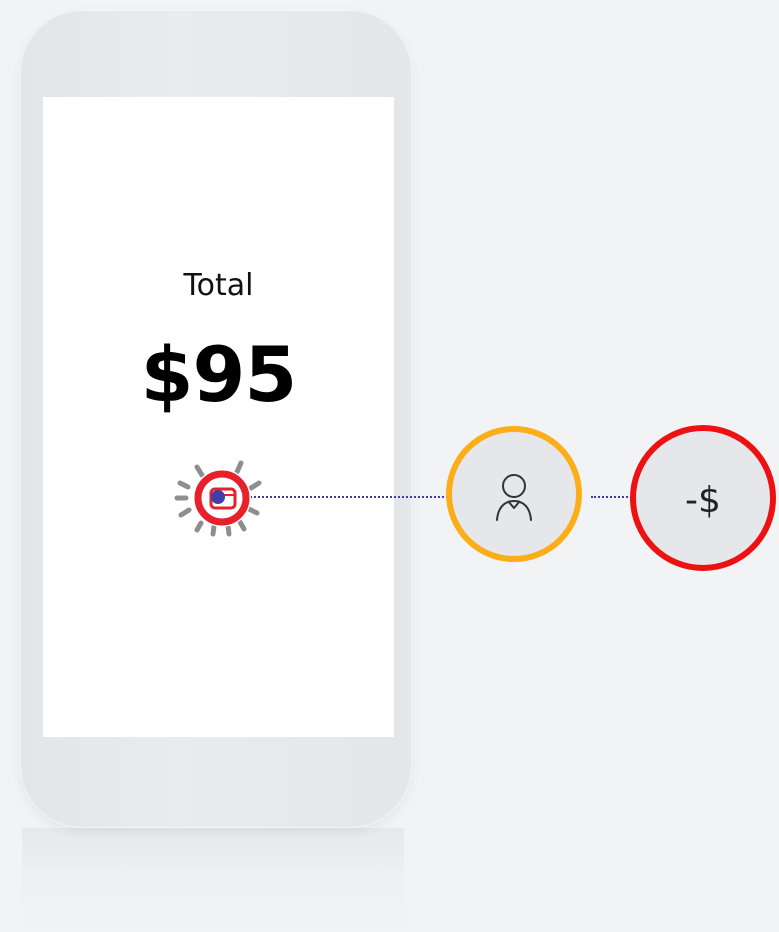  Describe the element at coordinates (218, 285) in the screenshot. I see `total-label: Total` at that location.